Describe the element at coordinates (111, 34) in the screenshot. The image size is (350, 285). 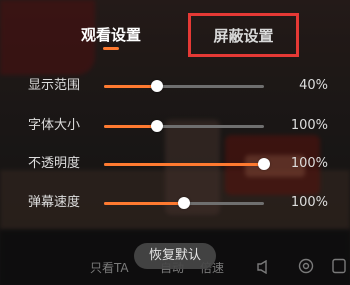
I see `tab-watch-settings: 观看设置` at that location.